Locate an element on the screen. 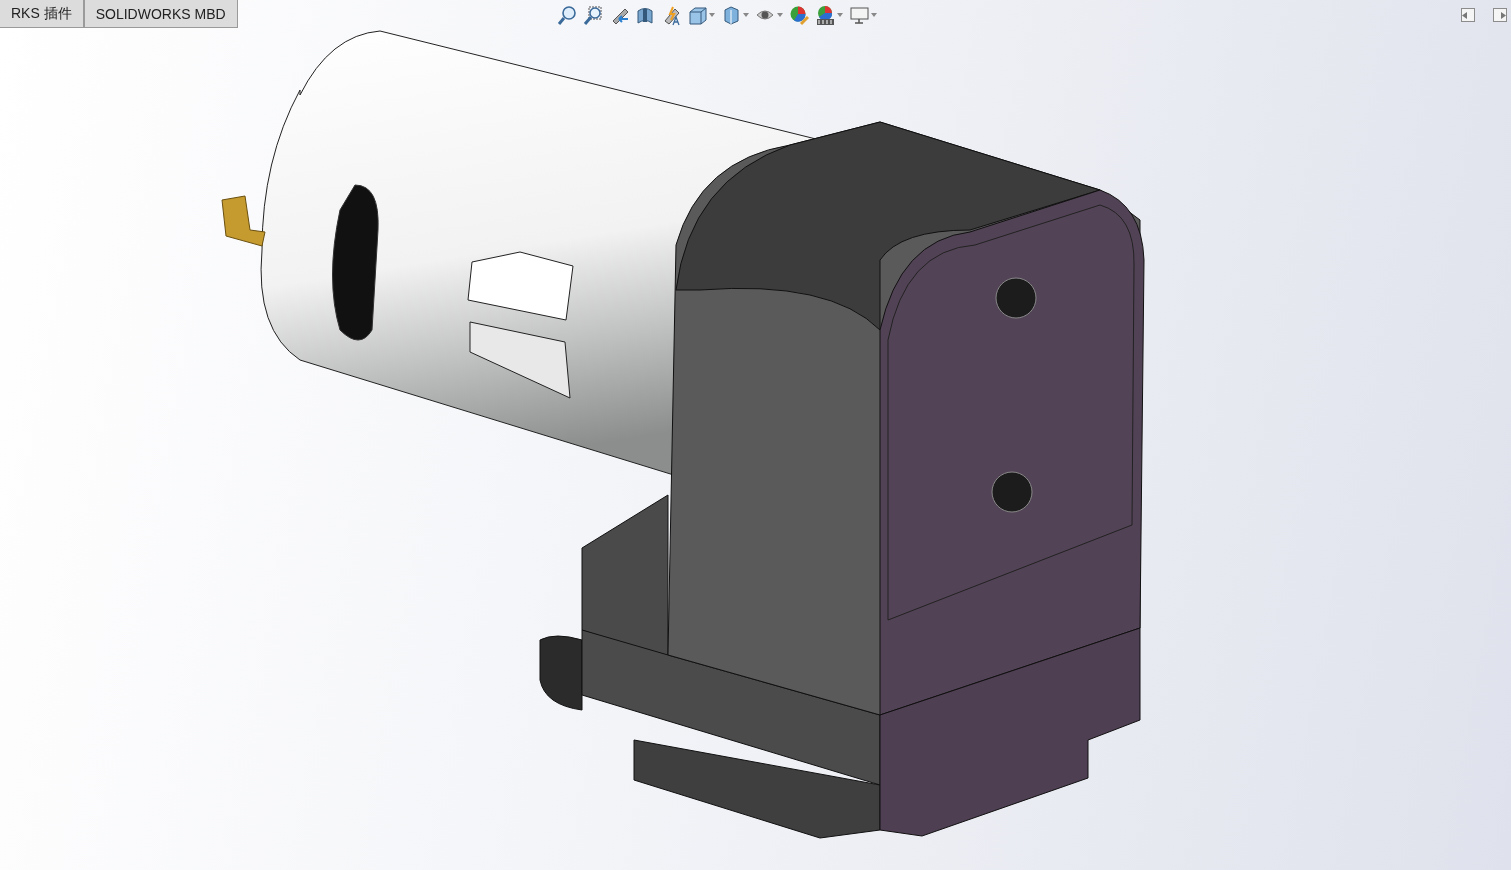 Image resolution: width=1511 pixels, height=870 pixels. scene-icon is located at coordinates (825, 15).